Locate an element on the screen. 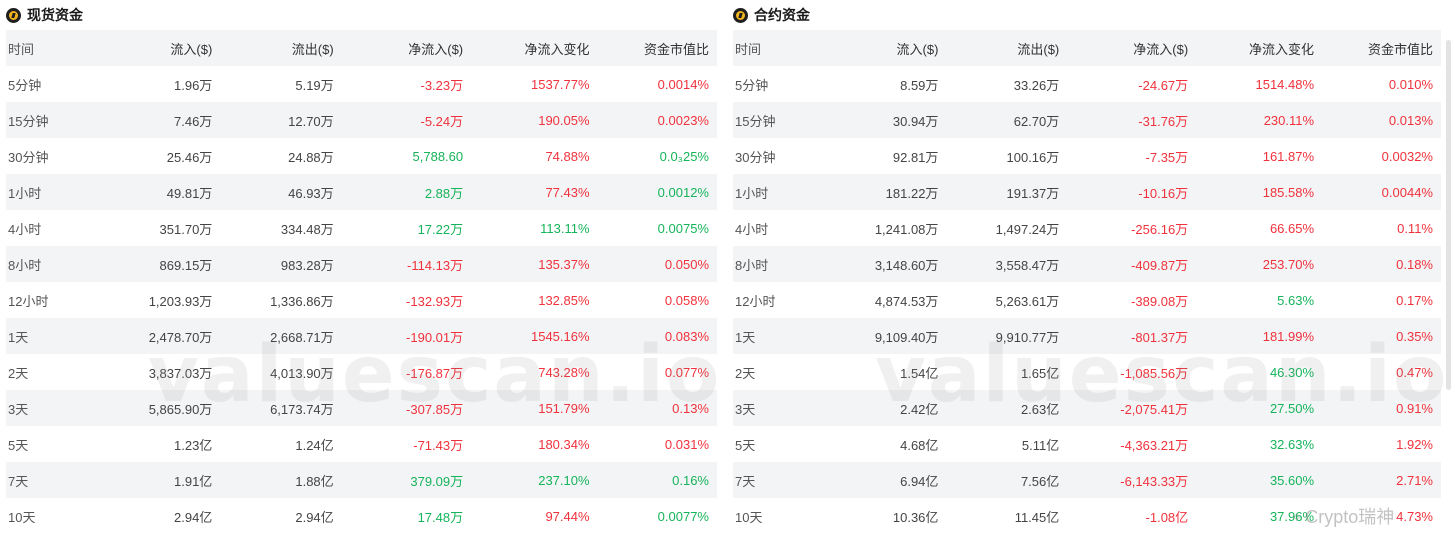 The image size is (1455, 540). cell-inflow: 1.91亿 is located at coordinates (193, 481).